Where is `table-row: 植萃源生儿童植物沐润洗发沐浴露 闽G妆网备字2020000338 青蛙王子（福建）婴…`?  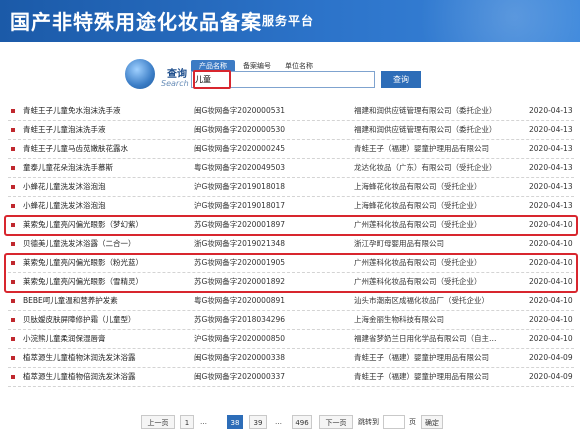 table-row: 植萃源生儿童植物沐润洗发沐浴露 闽G妆网备字2020000338 青蛙王子（福建）婴… is located at coordinates (291, 358).